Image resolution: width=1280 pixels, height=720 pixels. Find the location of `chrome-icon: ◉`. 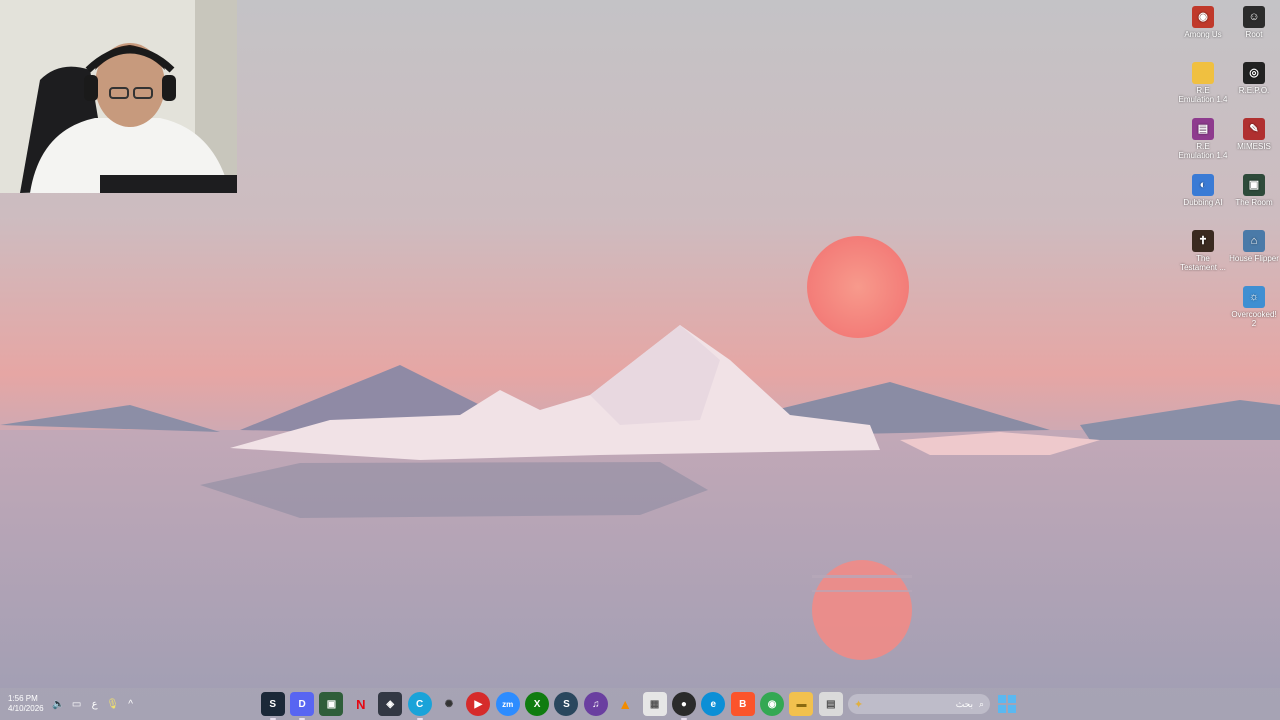

chrome-icon: ◉ is located at coordinates (772, 704).